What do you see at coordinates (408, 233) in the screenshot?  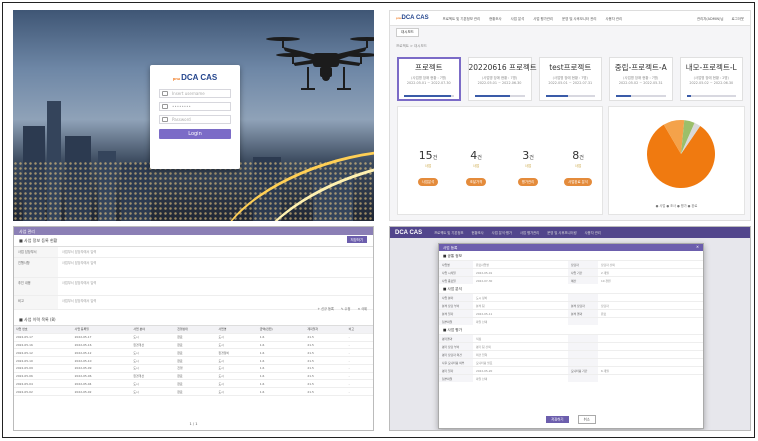 I see `app-logo: DCA CAS` at bounding box center [408, 233].